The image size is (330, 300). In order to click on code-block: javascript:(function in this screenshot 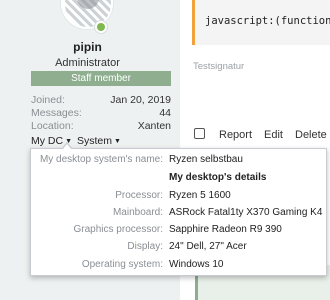, I will do `click(261, 22)`.